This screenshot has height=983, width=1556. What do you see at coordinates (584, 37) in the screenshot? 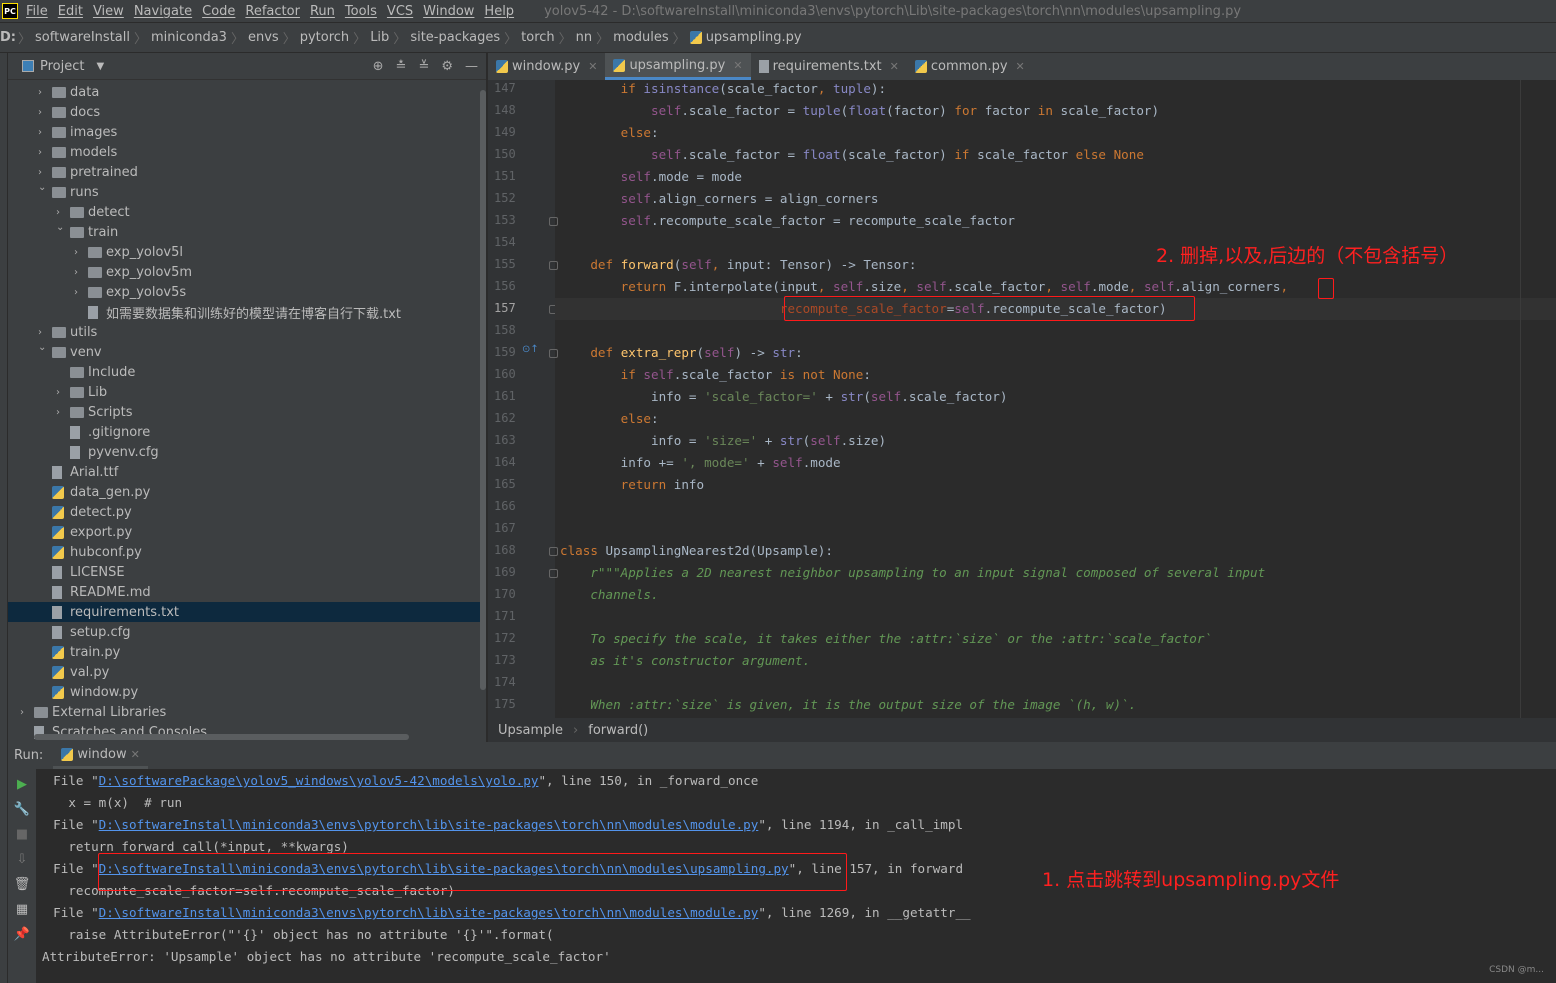
I see `breadcrumb-item: nn` at bounding box center [584, 37].